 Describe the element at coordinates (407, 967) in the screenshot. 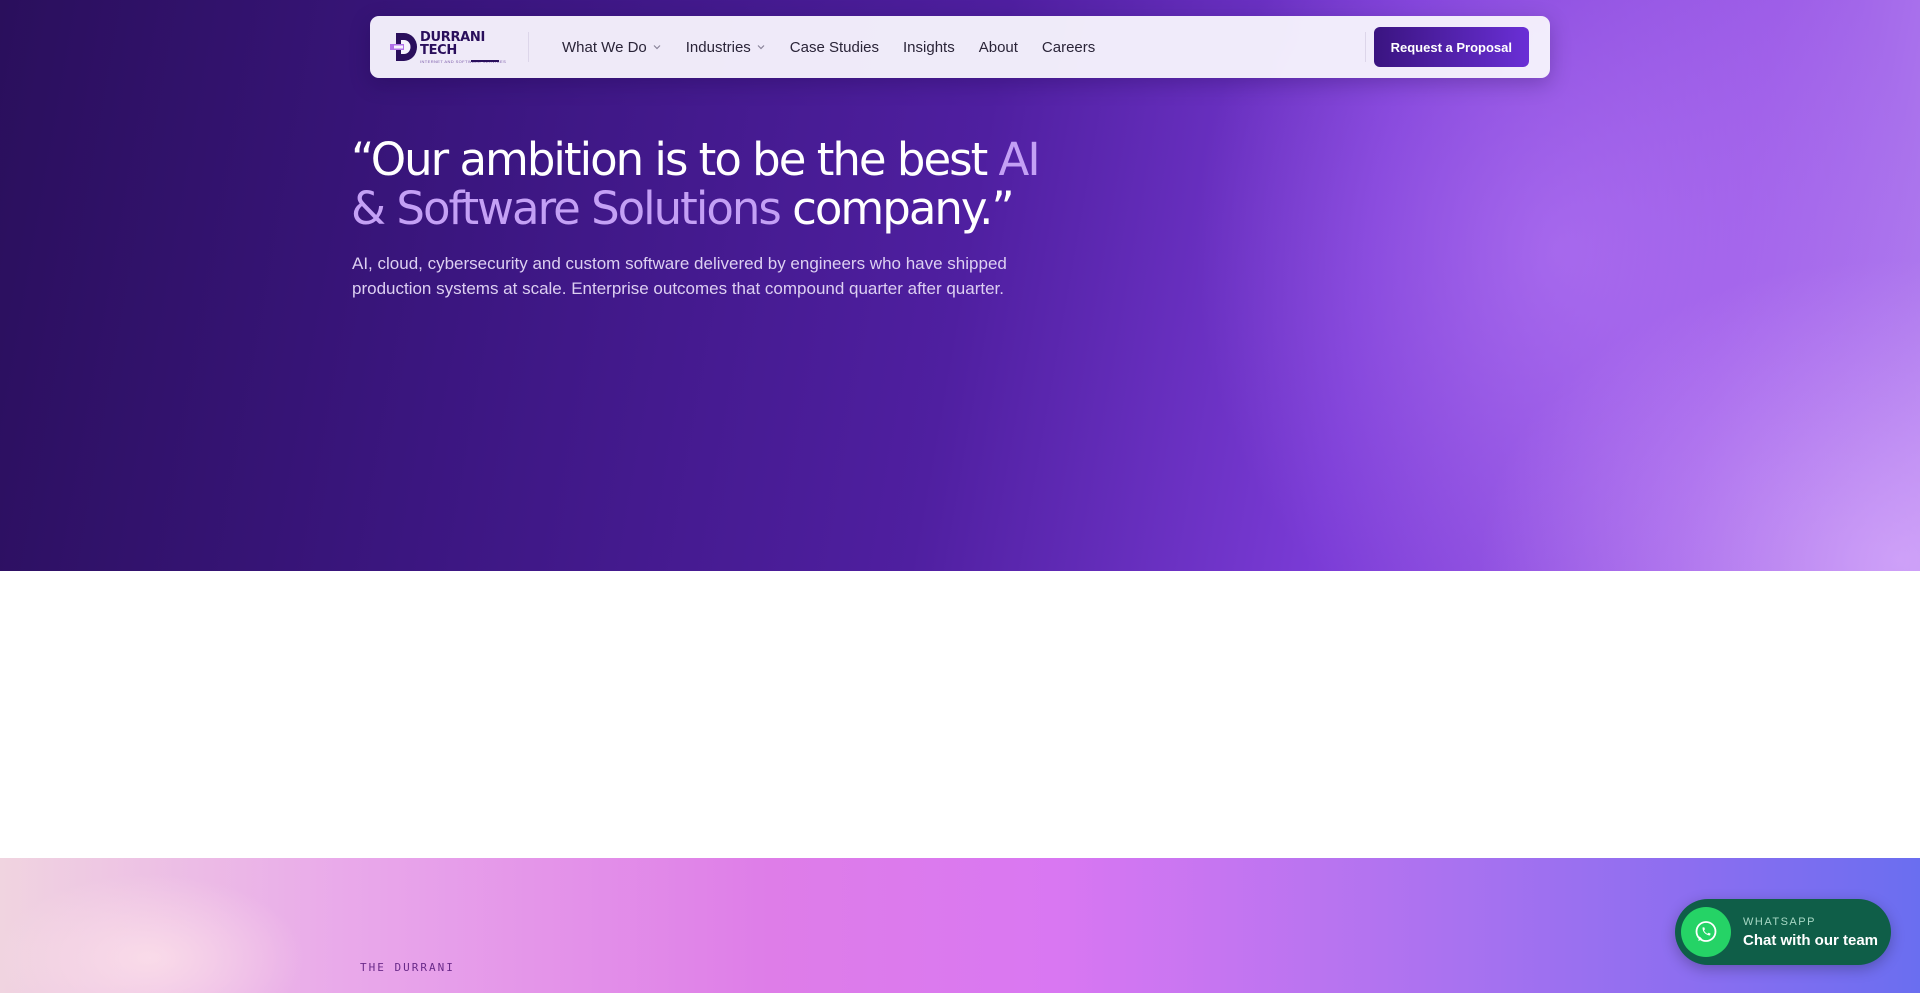

I see `section-eyebrow: THE DURRANI` at that location.